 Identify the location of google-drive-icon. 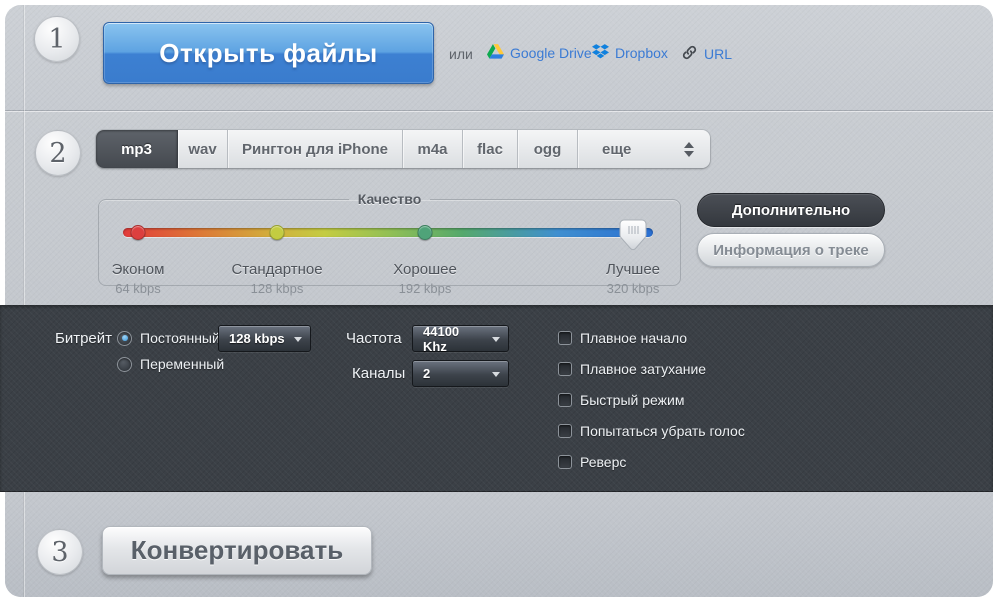
(495, 53).